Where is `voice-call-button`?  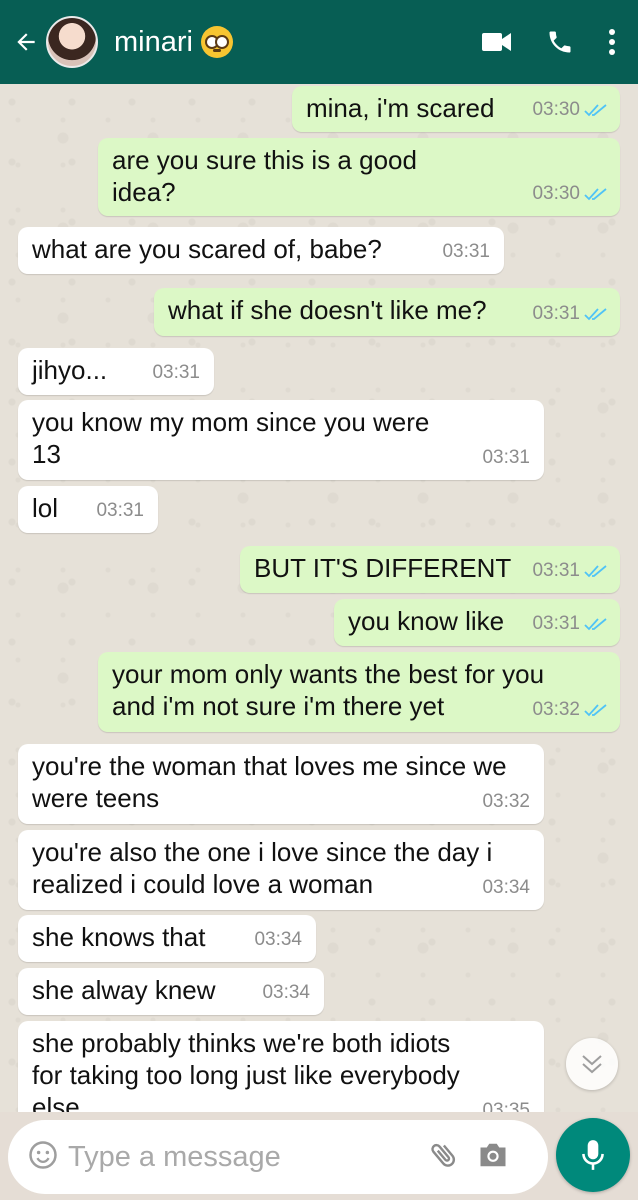 voice-call-button is located at coordinates (560, 42).